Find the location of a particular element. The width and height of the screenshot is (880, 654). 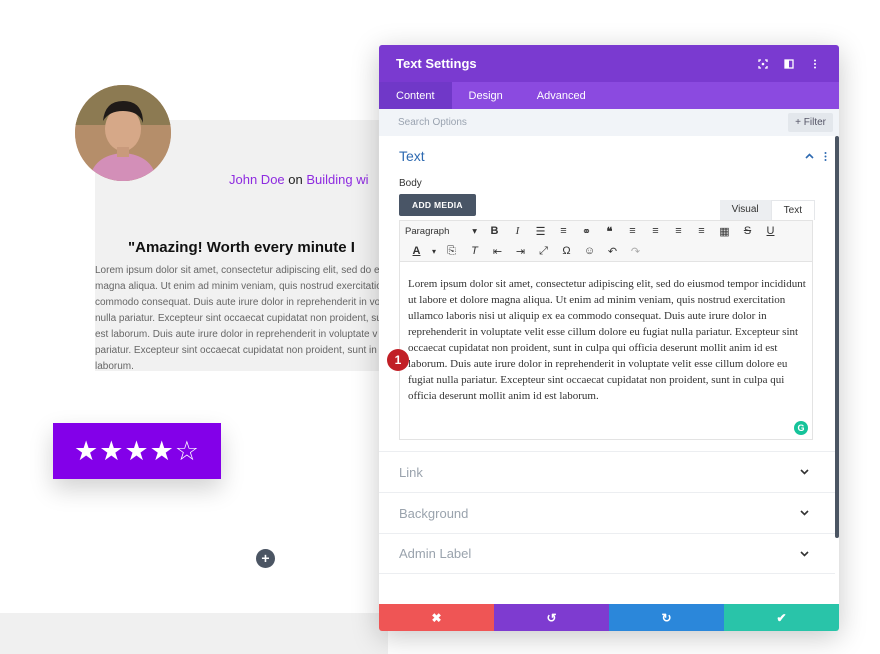

text-color-icon: A is located at coordinates (416, 251).